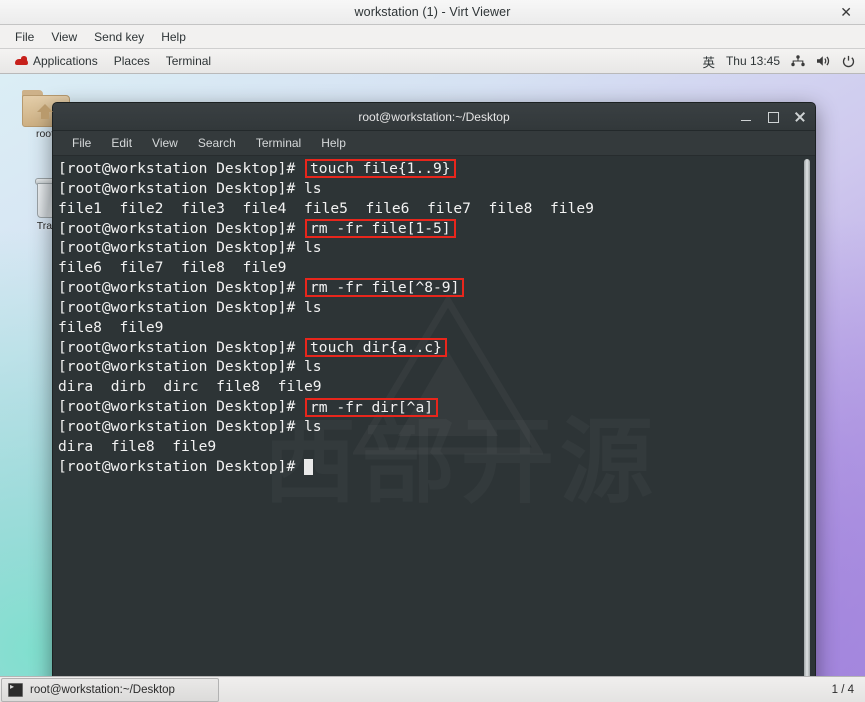  Describe the element at coordinates (843, 690) in the screenshot. I see `workspace-indicator: 1 / 4` at that location.